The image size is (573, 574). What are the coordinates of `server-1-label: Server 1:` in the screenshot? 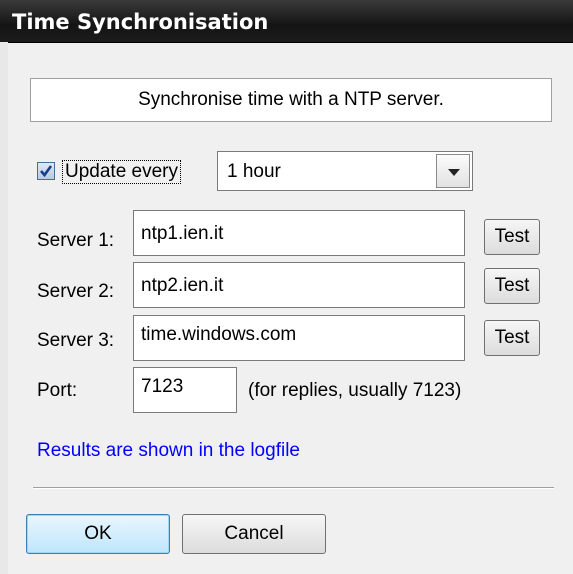 It's located at (76, 240).